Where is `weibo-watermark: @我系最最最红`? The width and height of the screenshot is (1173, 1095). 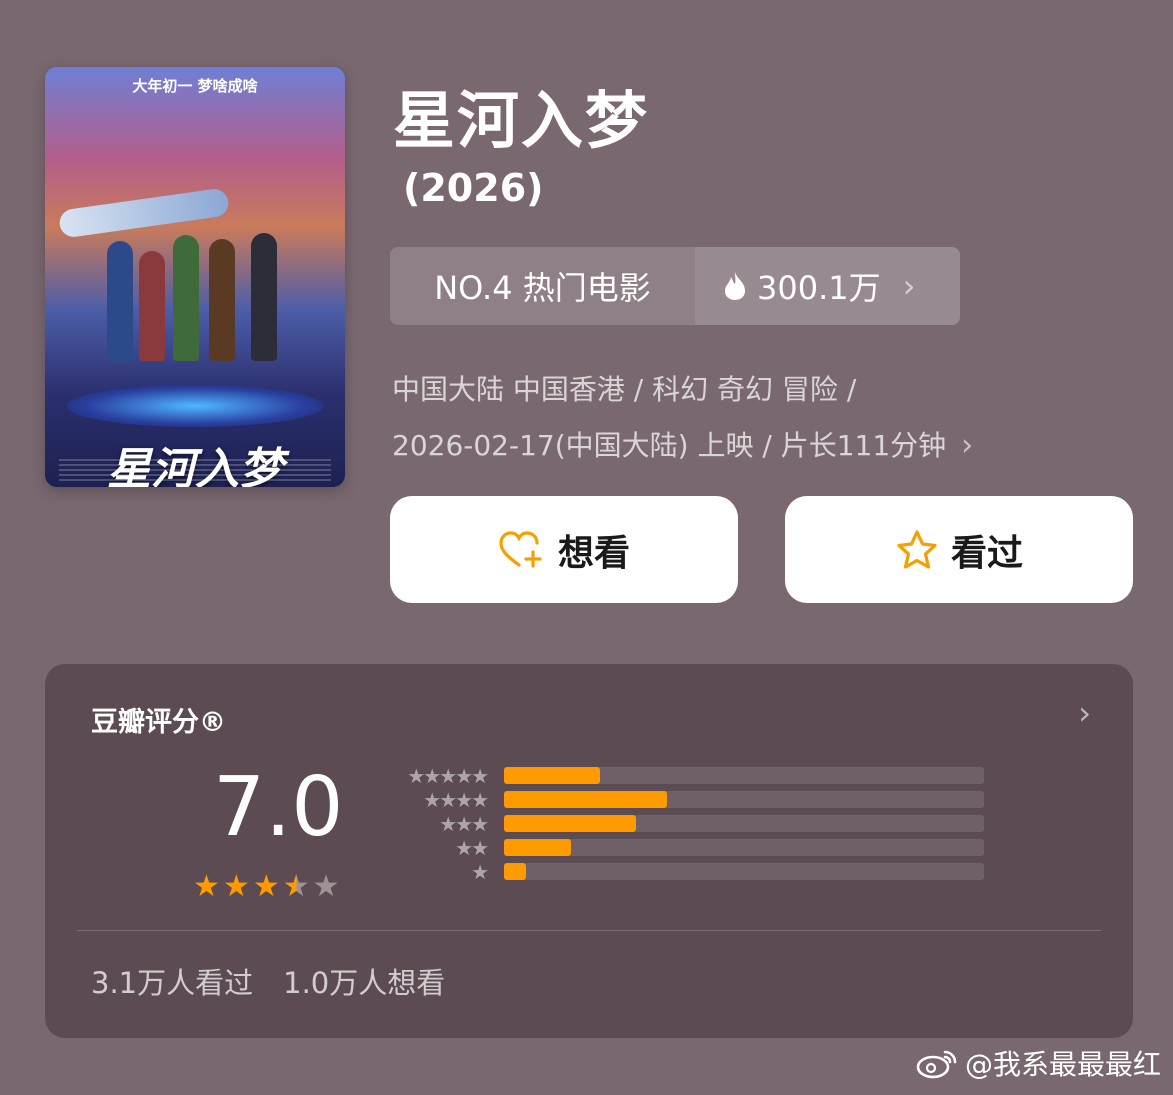
weibo-watermark: @我系最最最红 is located at coordinates (1038, 1063).